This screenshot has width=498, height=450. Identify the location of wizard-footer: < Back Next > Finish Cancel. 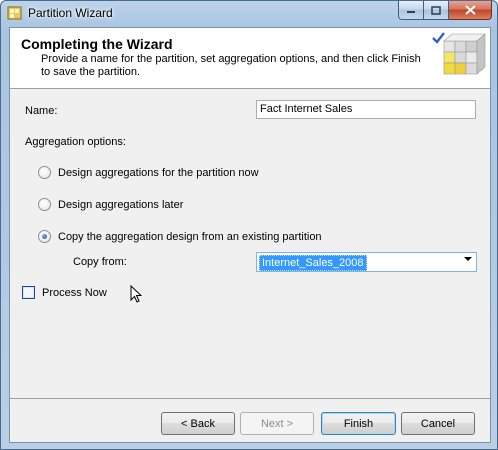
(250, 420).